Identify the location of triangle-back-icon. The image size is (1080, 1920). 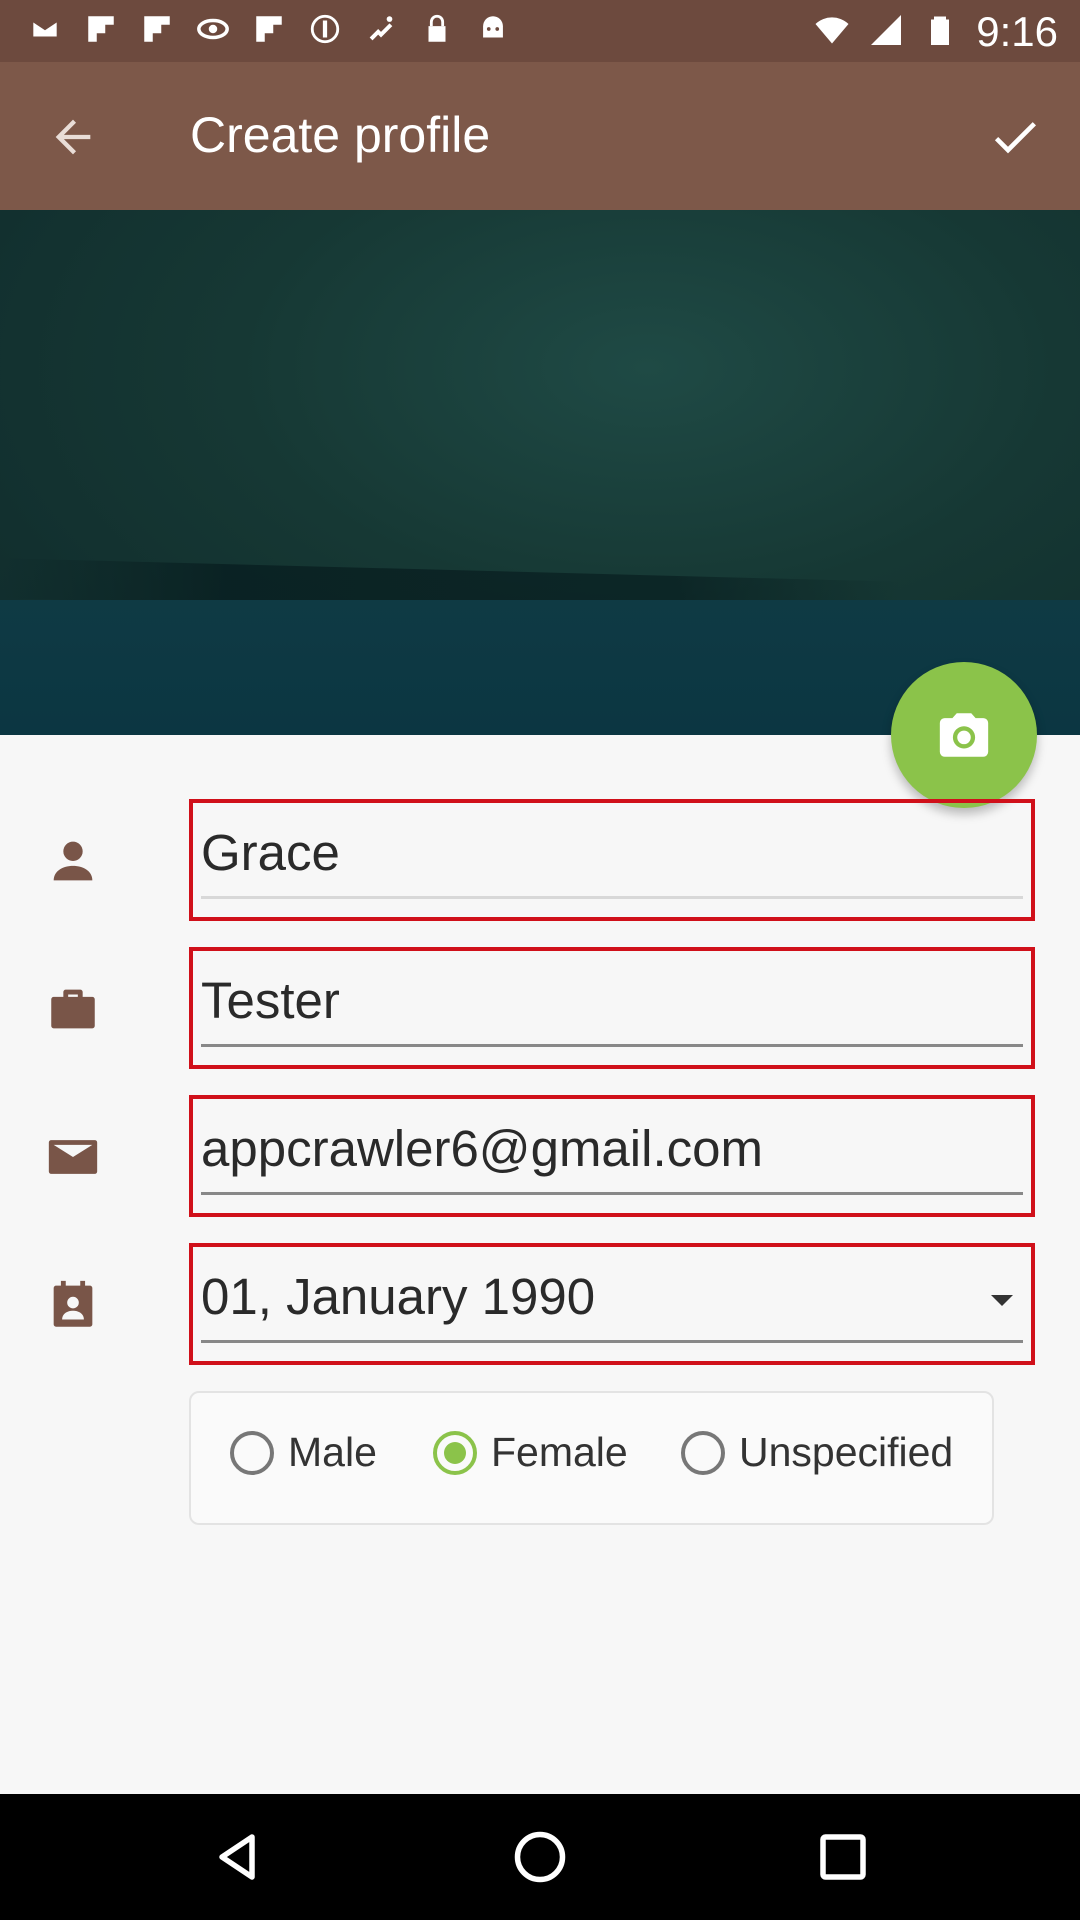
(237, 1857).